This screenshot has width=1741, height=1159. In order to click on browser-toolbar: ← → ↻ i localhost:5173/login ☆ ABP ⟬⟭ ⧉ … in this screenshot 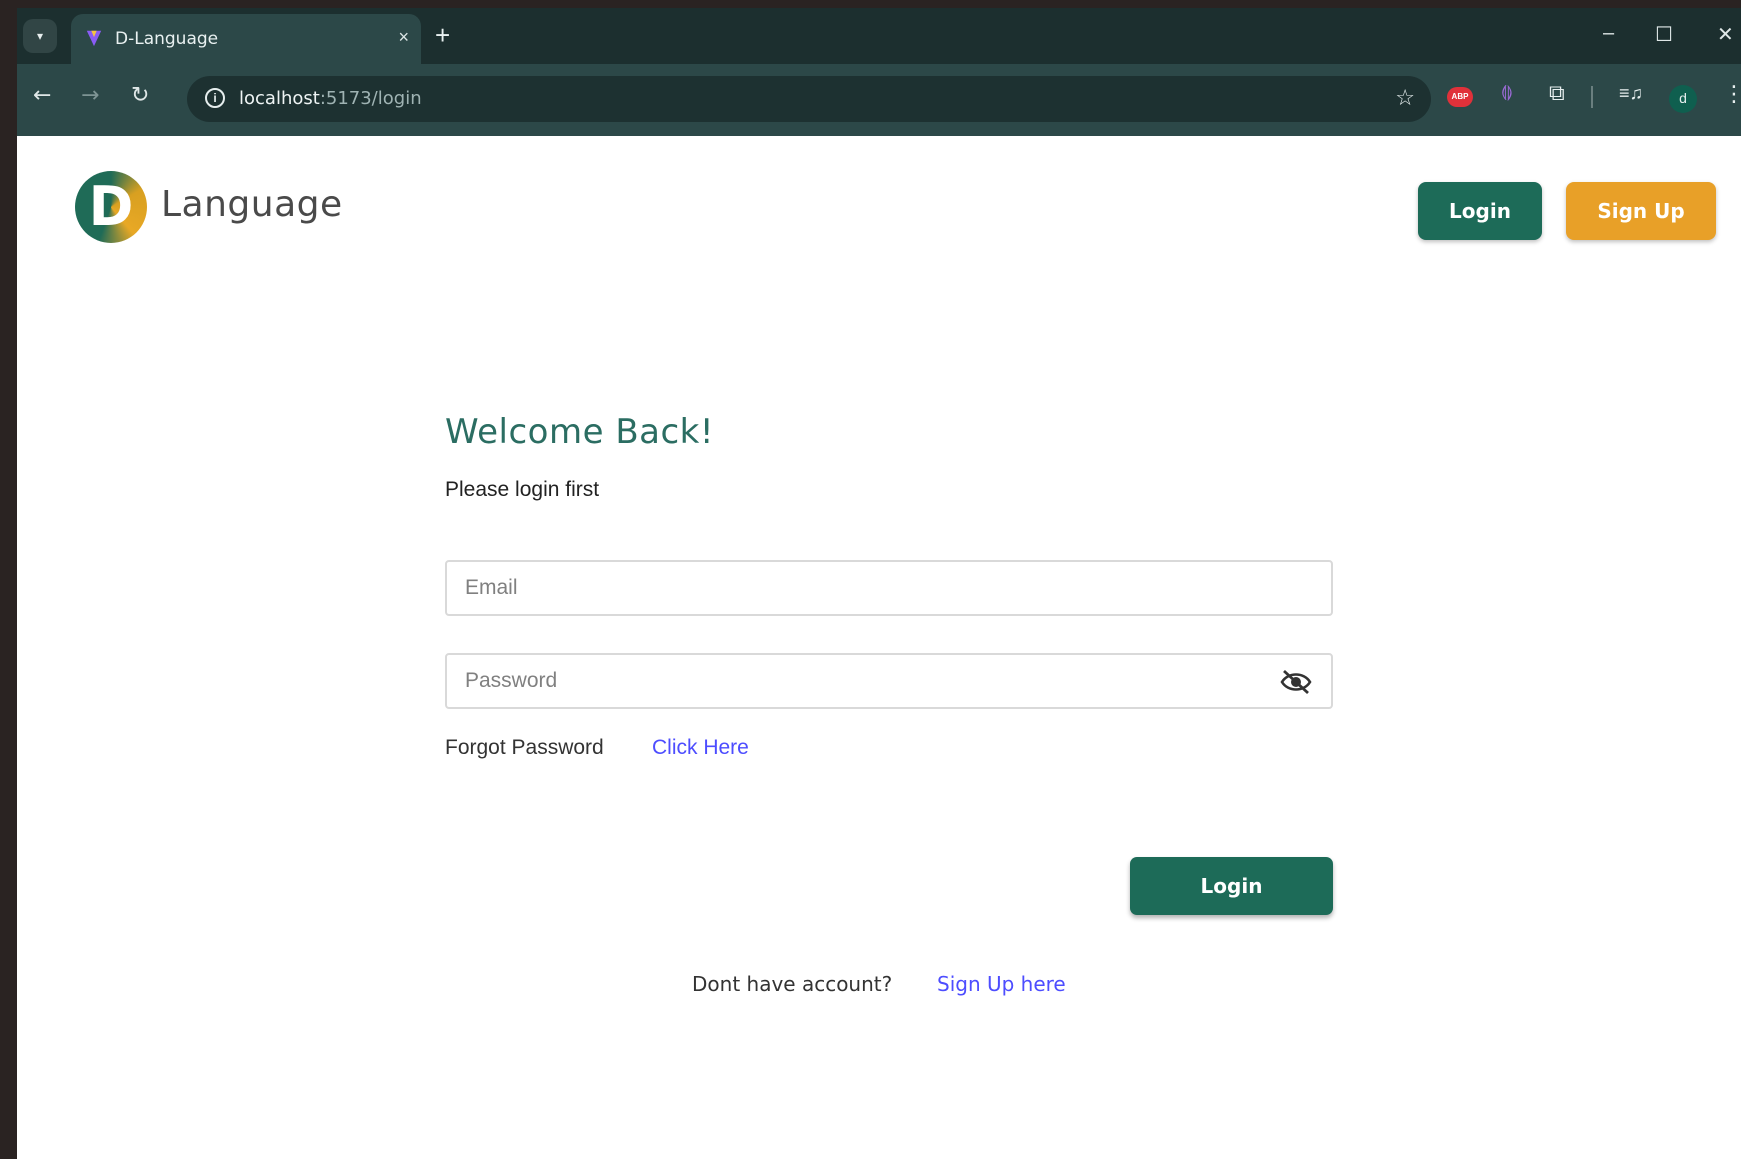, I will do `click(879, 100)`.